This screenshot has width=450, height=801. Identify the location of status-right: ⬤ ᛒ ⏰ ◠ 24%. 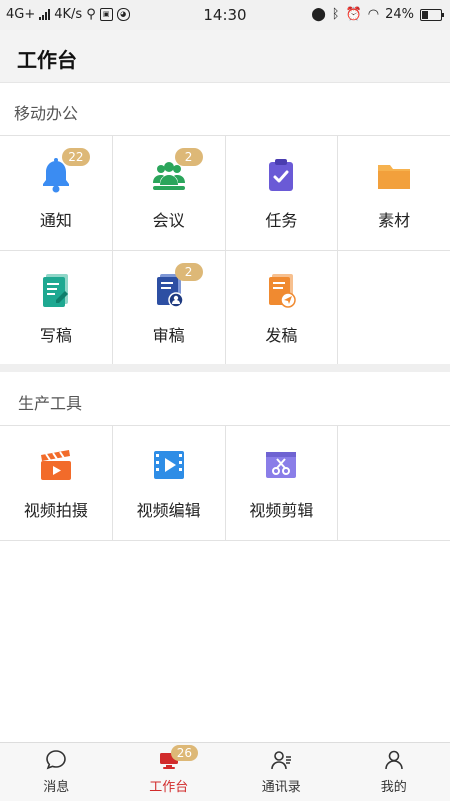
(376, 14).